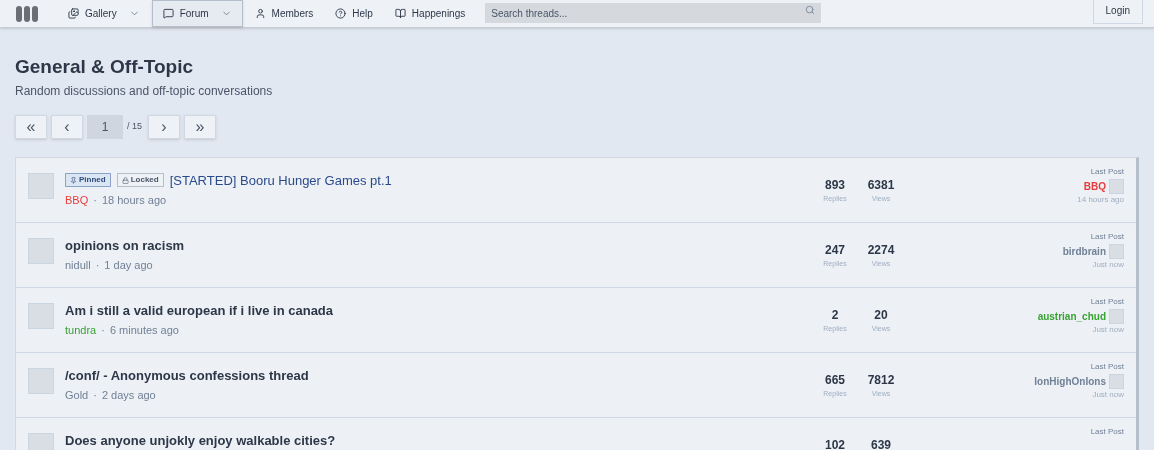 Image resolution: width=1154 pixels, height=450 pixels. Describe the element at coordinates (430, 13) in the screenshot. I see `nav-tab: Happenings` at that location.